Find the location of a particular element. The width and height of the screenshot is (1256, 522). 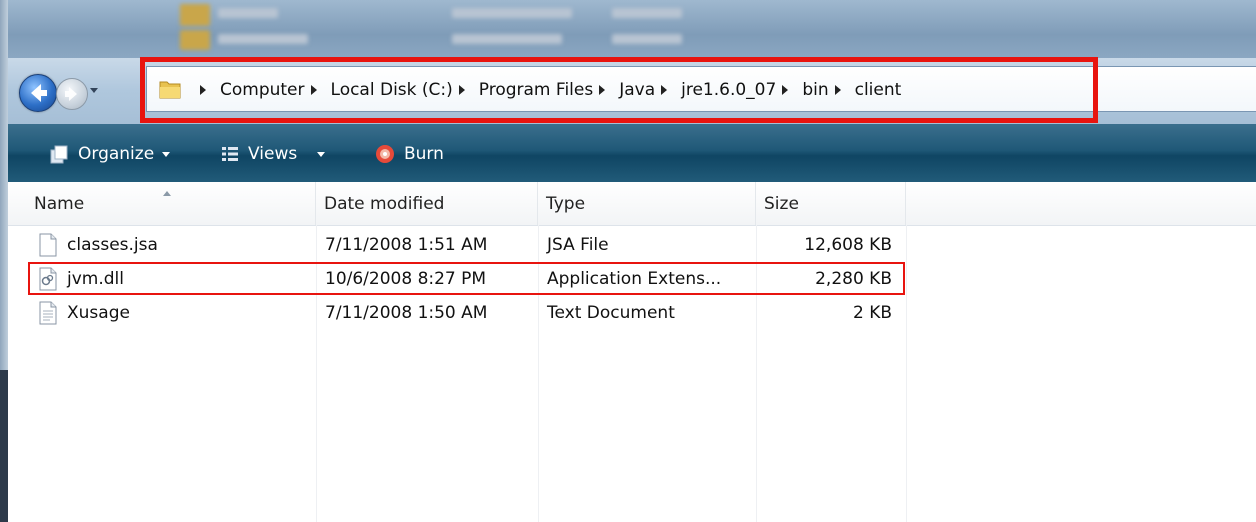

column-type: Type is located at coordinates (647, 203).